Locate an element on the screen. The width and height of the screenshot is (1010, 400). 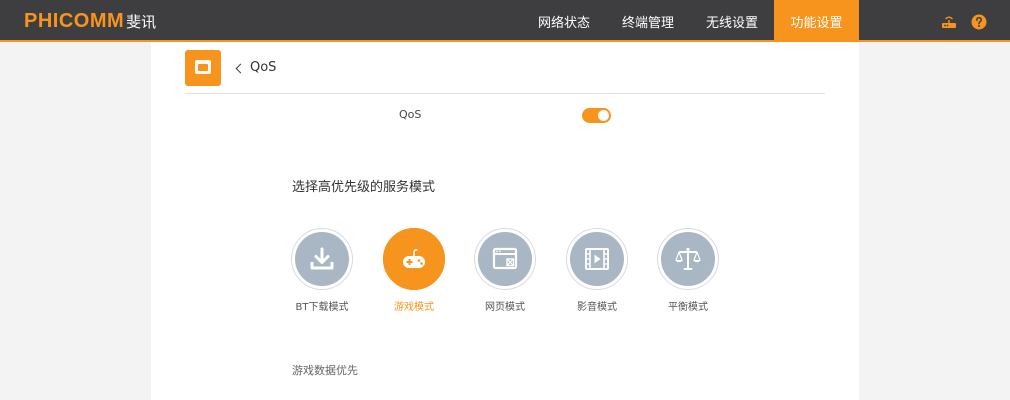
qos-page-icon is located at coordinates (203, 68).